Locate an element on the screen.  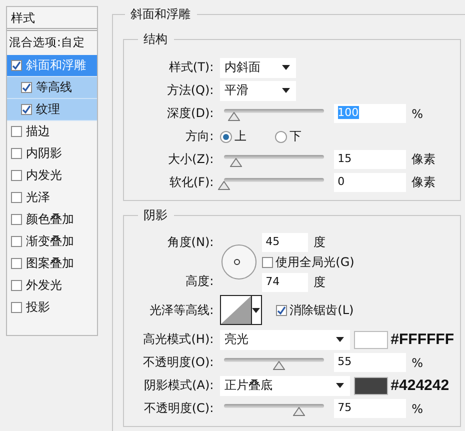
field-label: 样式(T): is located at coordinates (191, 67).